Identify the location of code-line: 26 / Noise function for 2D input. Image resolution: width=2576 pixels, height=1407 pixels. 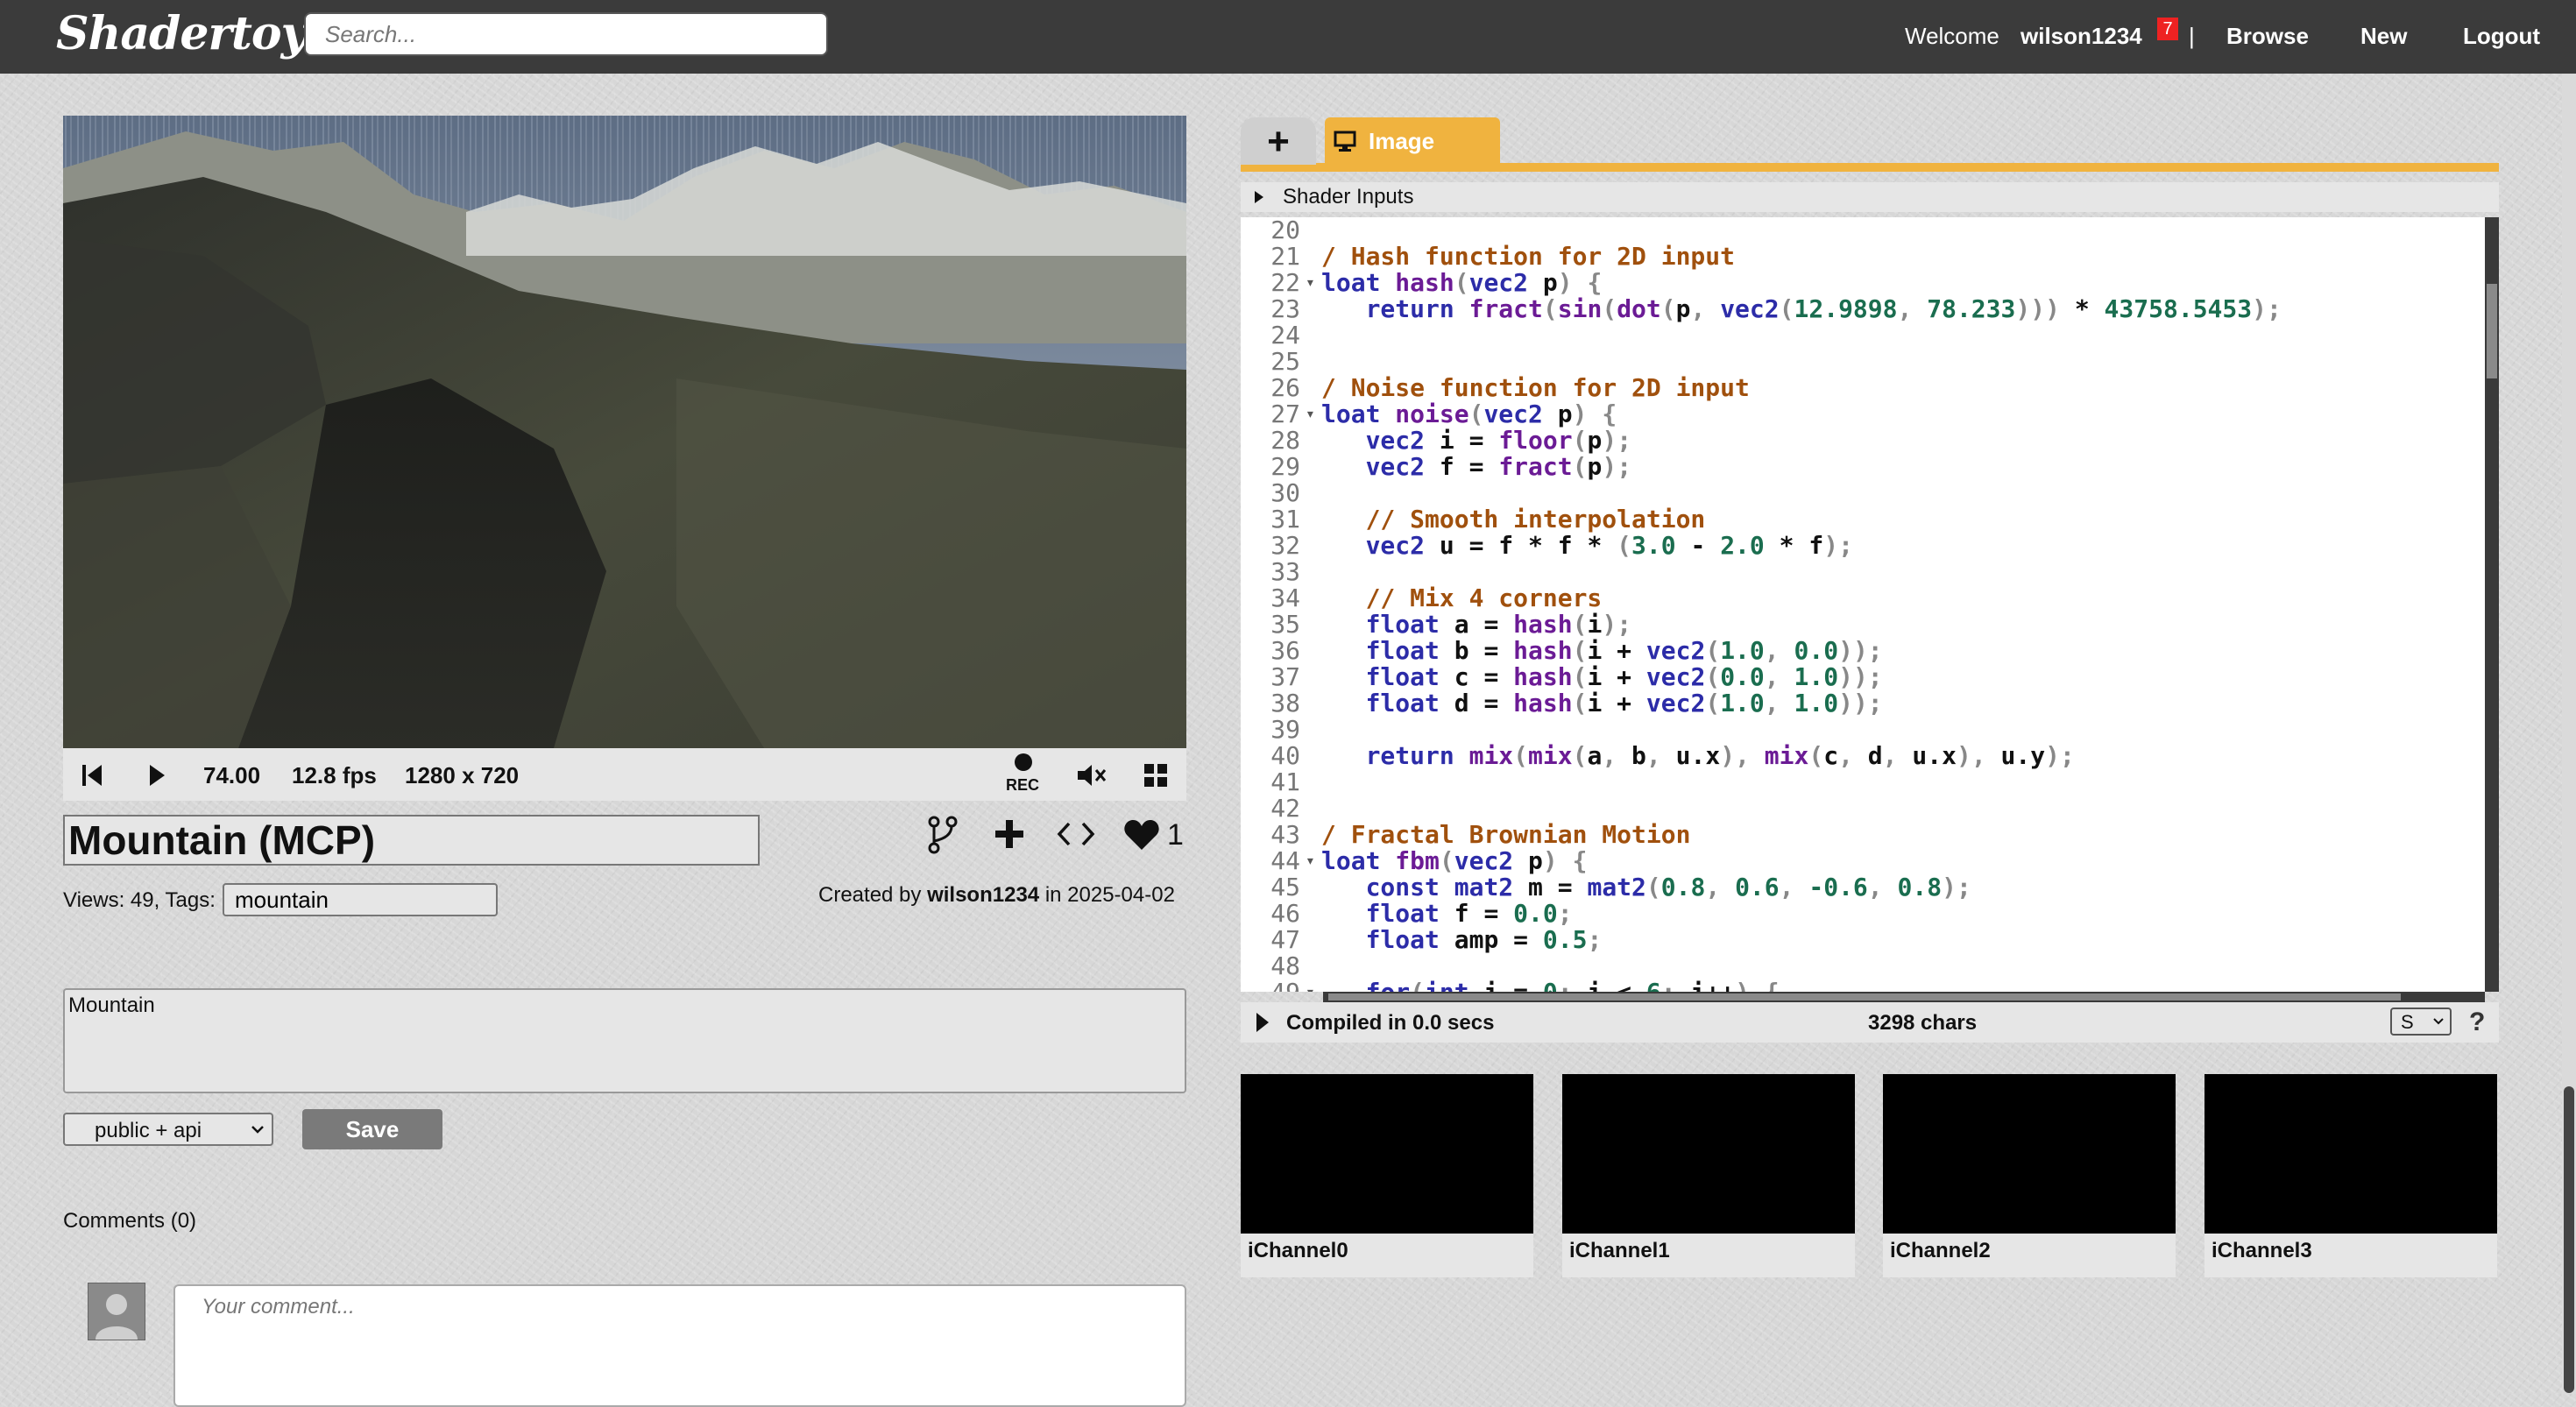
(1863, 388).